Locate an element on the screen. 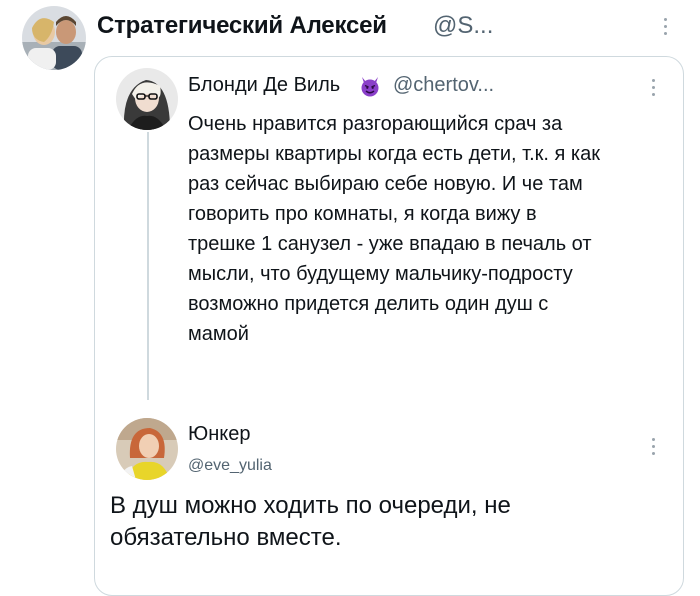  text-line: мамой is located at coordinates (218, 334).